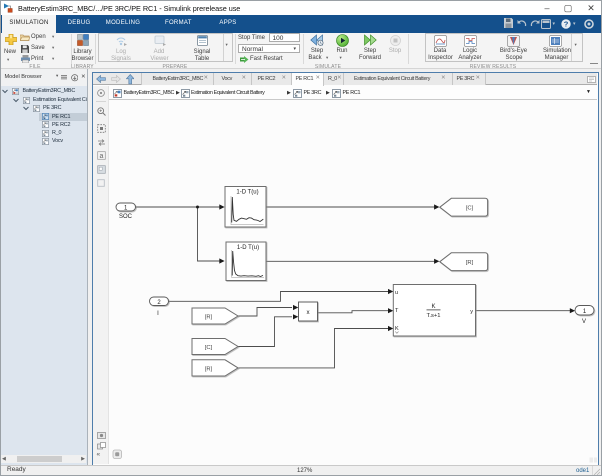  I want to click on svg-text: y, so click(471, 312).